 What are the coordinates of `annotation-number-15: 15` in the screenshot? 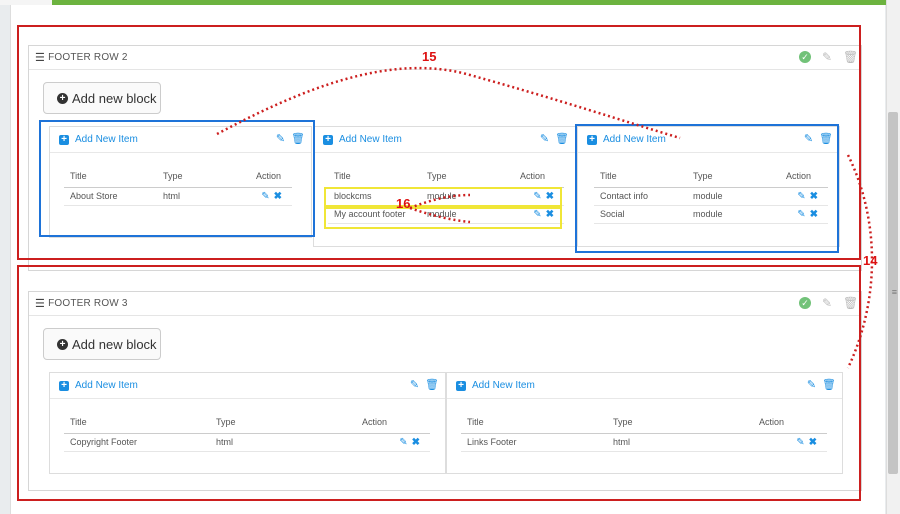 It's located at (429, 56).